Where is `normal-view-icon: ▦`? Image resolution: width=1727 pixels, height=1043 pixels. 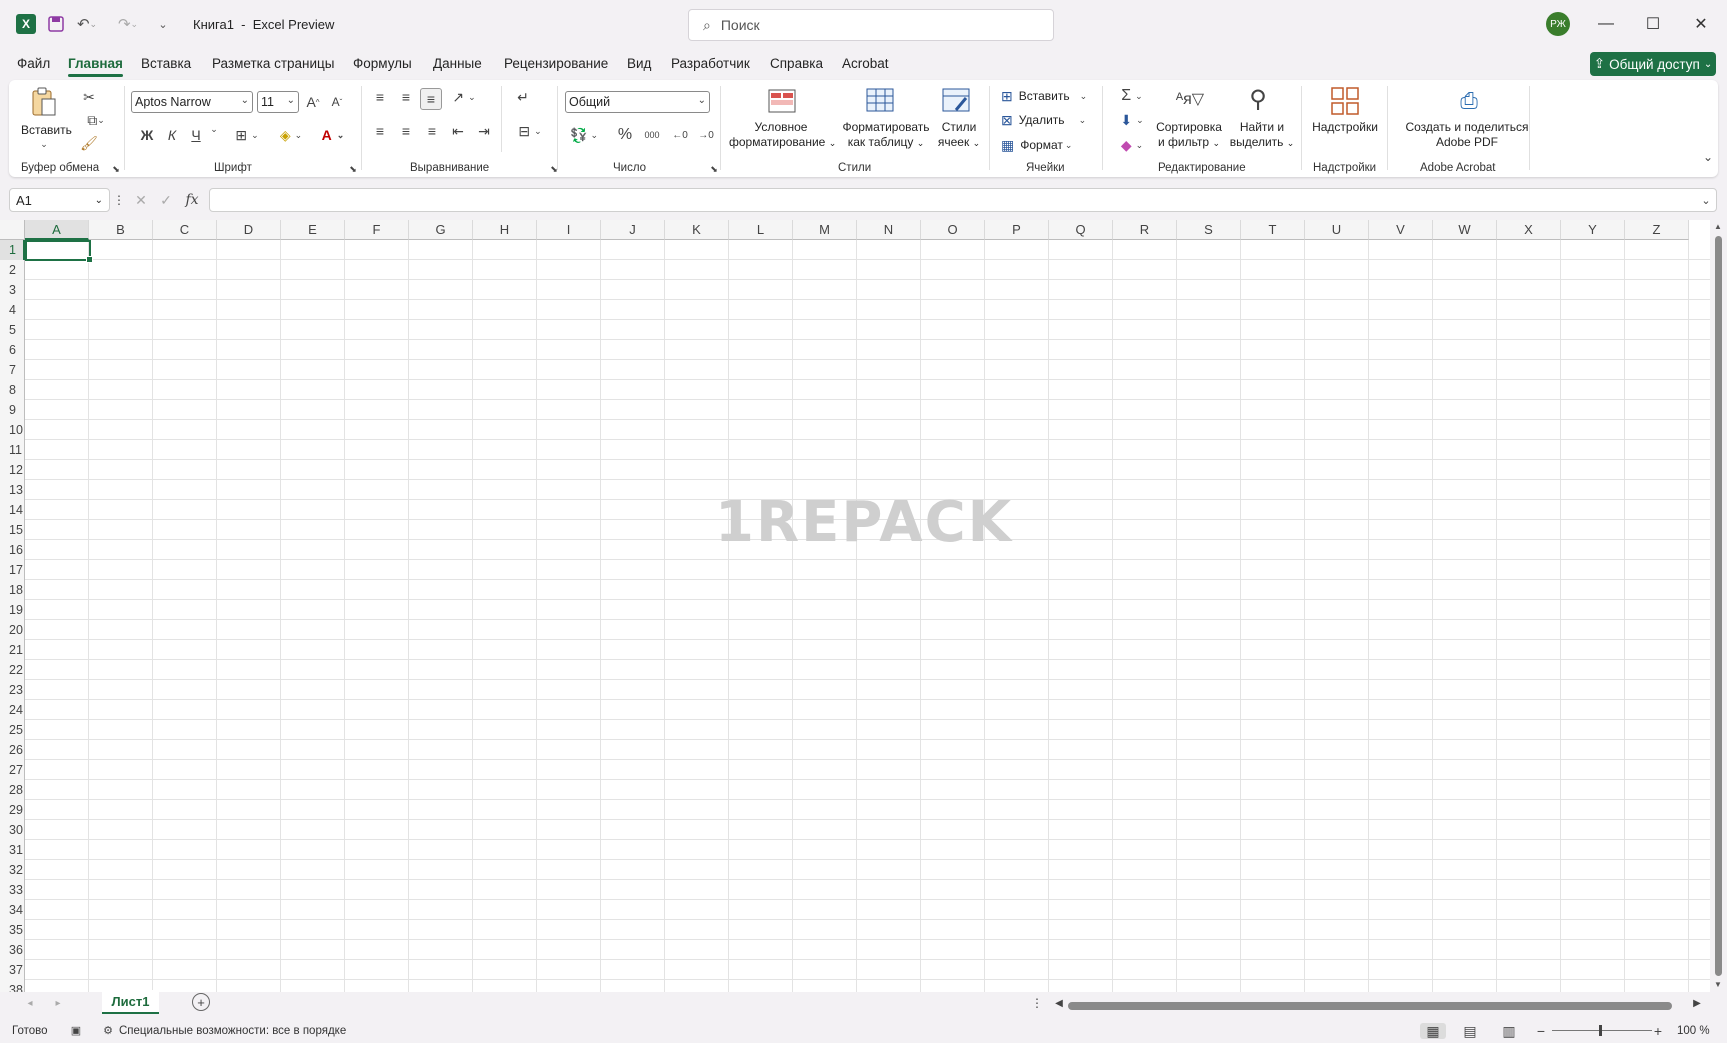 normal-view-icon: ▦ is located at coordinates (1433, 1031).